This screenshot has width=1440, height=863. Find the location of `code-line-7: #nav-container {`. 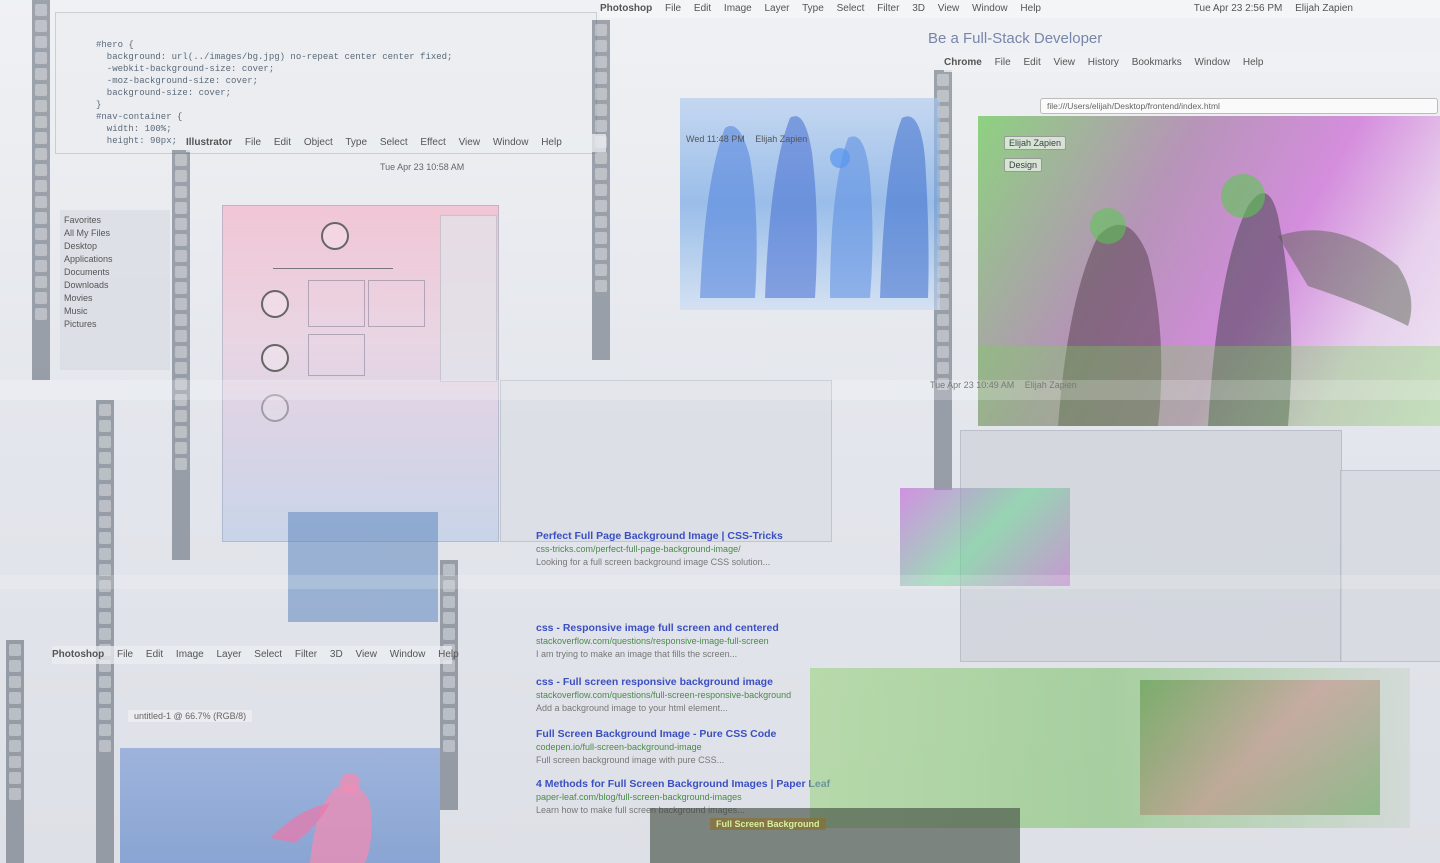

code-line-7: #nav-container { is located at coordinates (139, 117).